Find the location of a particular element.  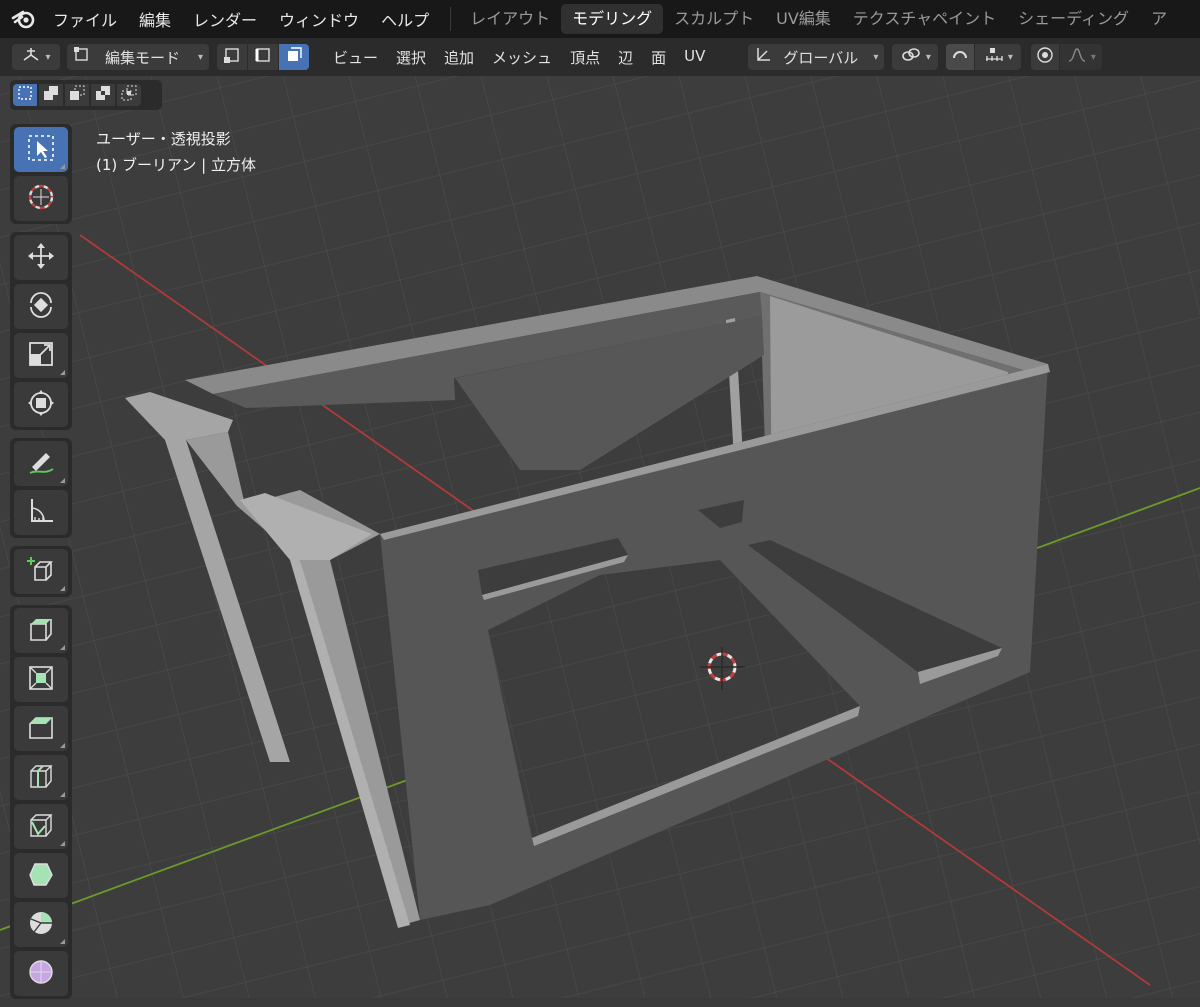

tool-extrude is located at coordinates (41, 630).